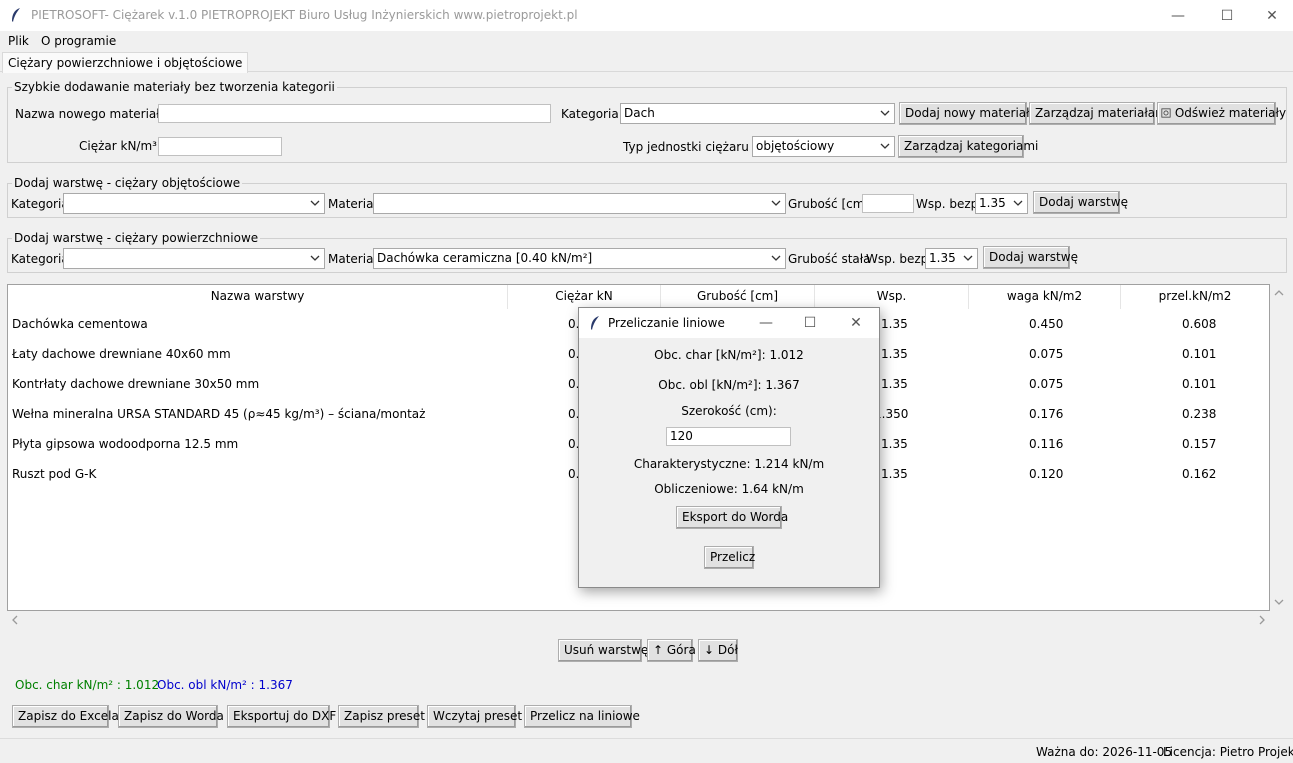  Describe the element at coordinates (579, 203) in the screenshot. I see `volume-material-select` at that location.